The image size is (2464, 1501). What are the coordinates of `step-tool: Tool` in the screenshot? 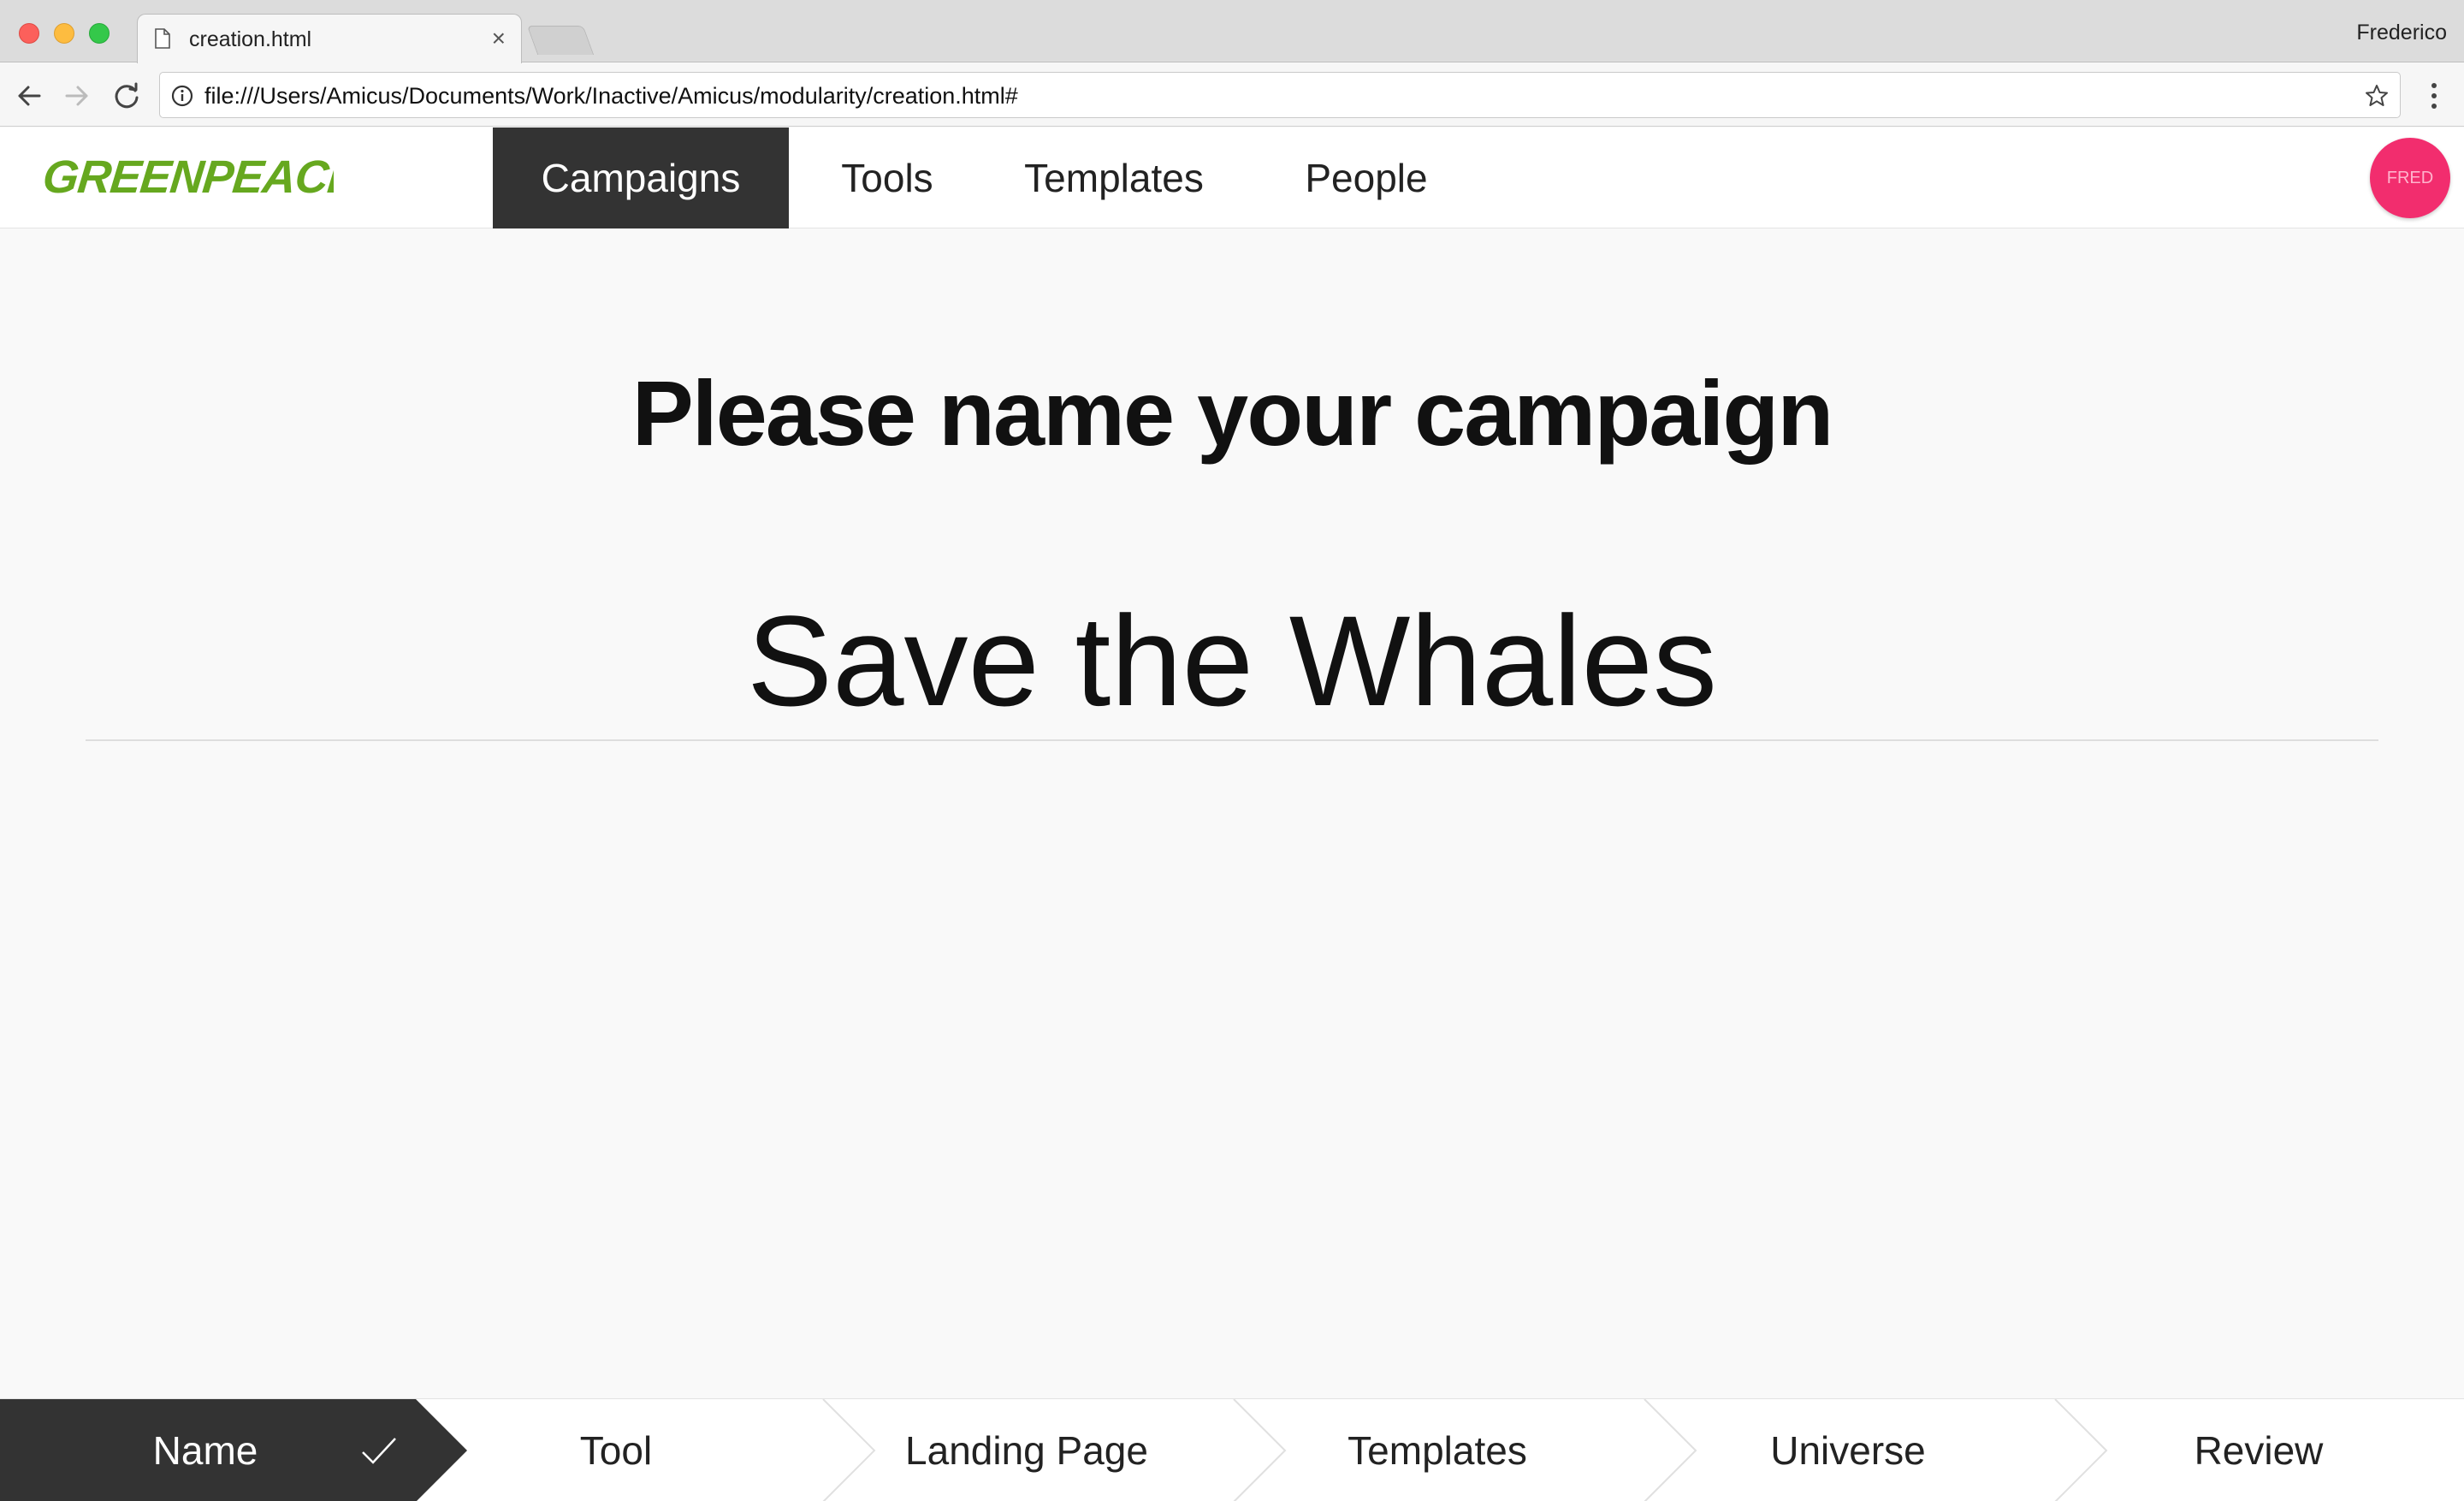 It's located at (616, 1450).